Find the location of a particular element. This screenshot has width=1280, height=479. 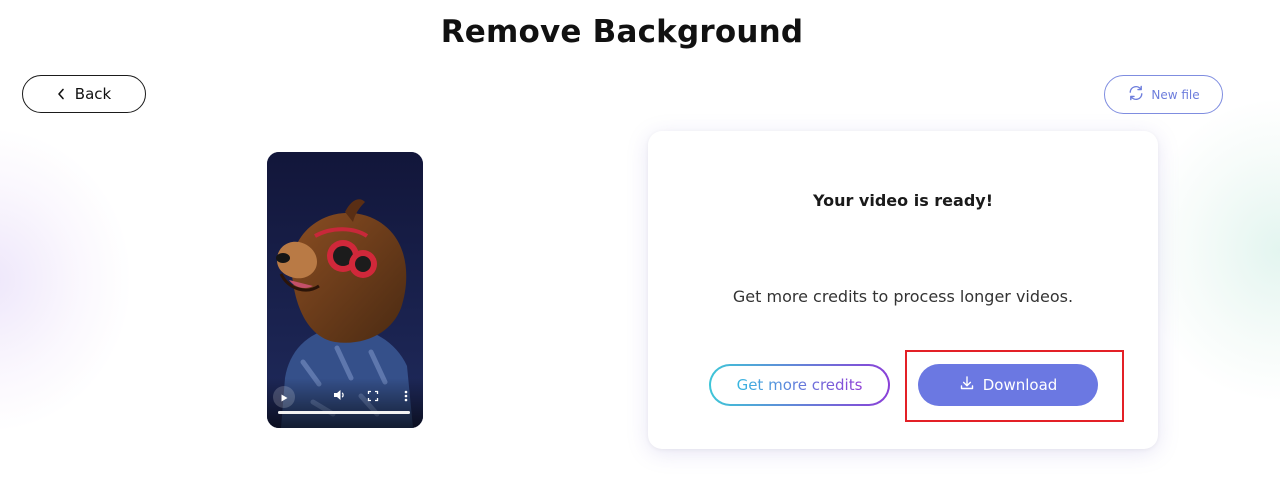

background-glow-right is located at coordinates (1210, 250).